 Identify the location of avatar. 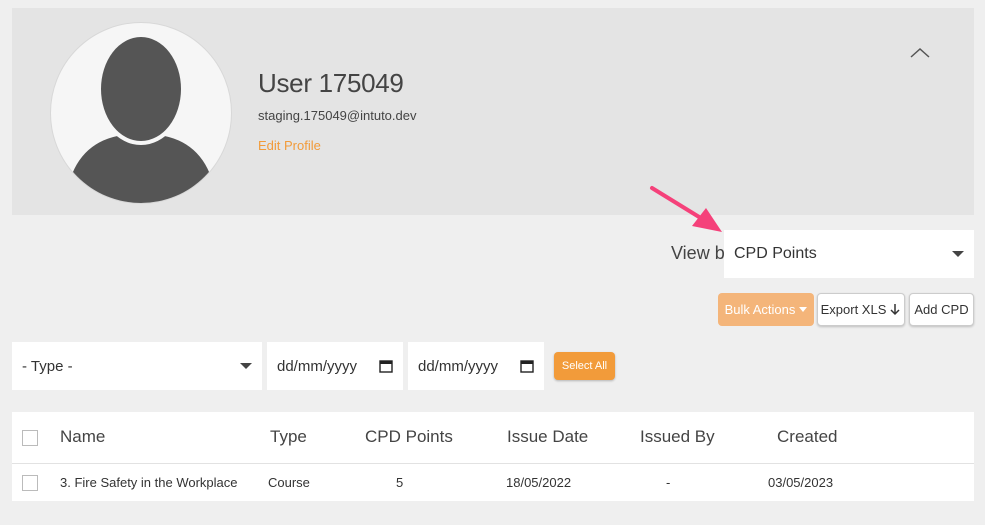
(141, 113).